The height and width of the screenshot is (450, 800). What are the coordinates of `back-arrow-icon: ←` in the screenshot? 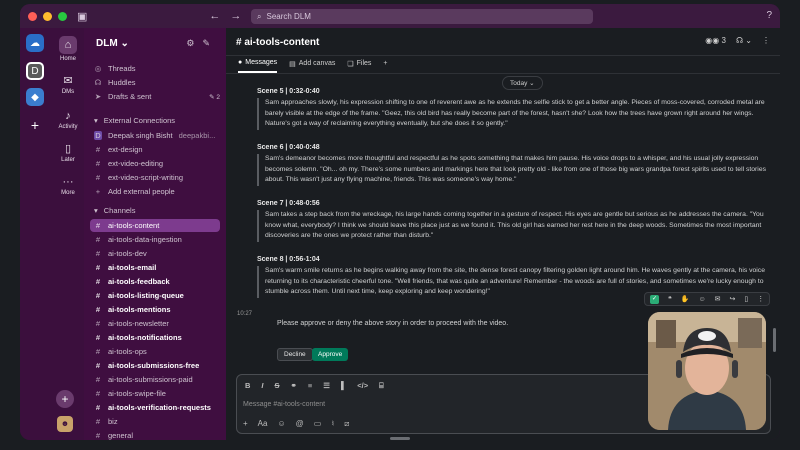 It's located at (214, 16).